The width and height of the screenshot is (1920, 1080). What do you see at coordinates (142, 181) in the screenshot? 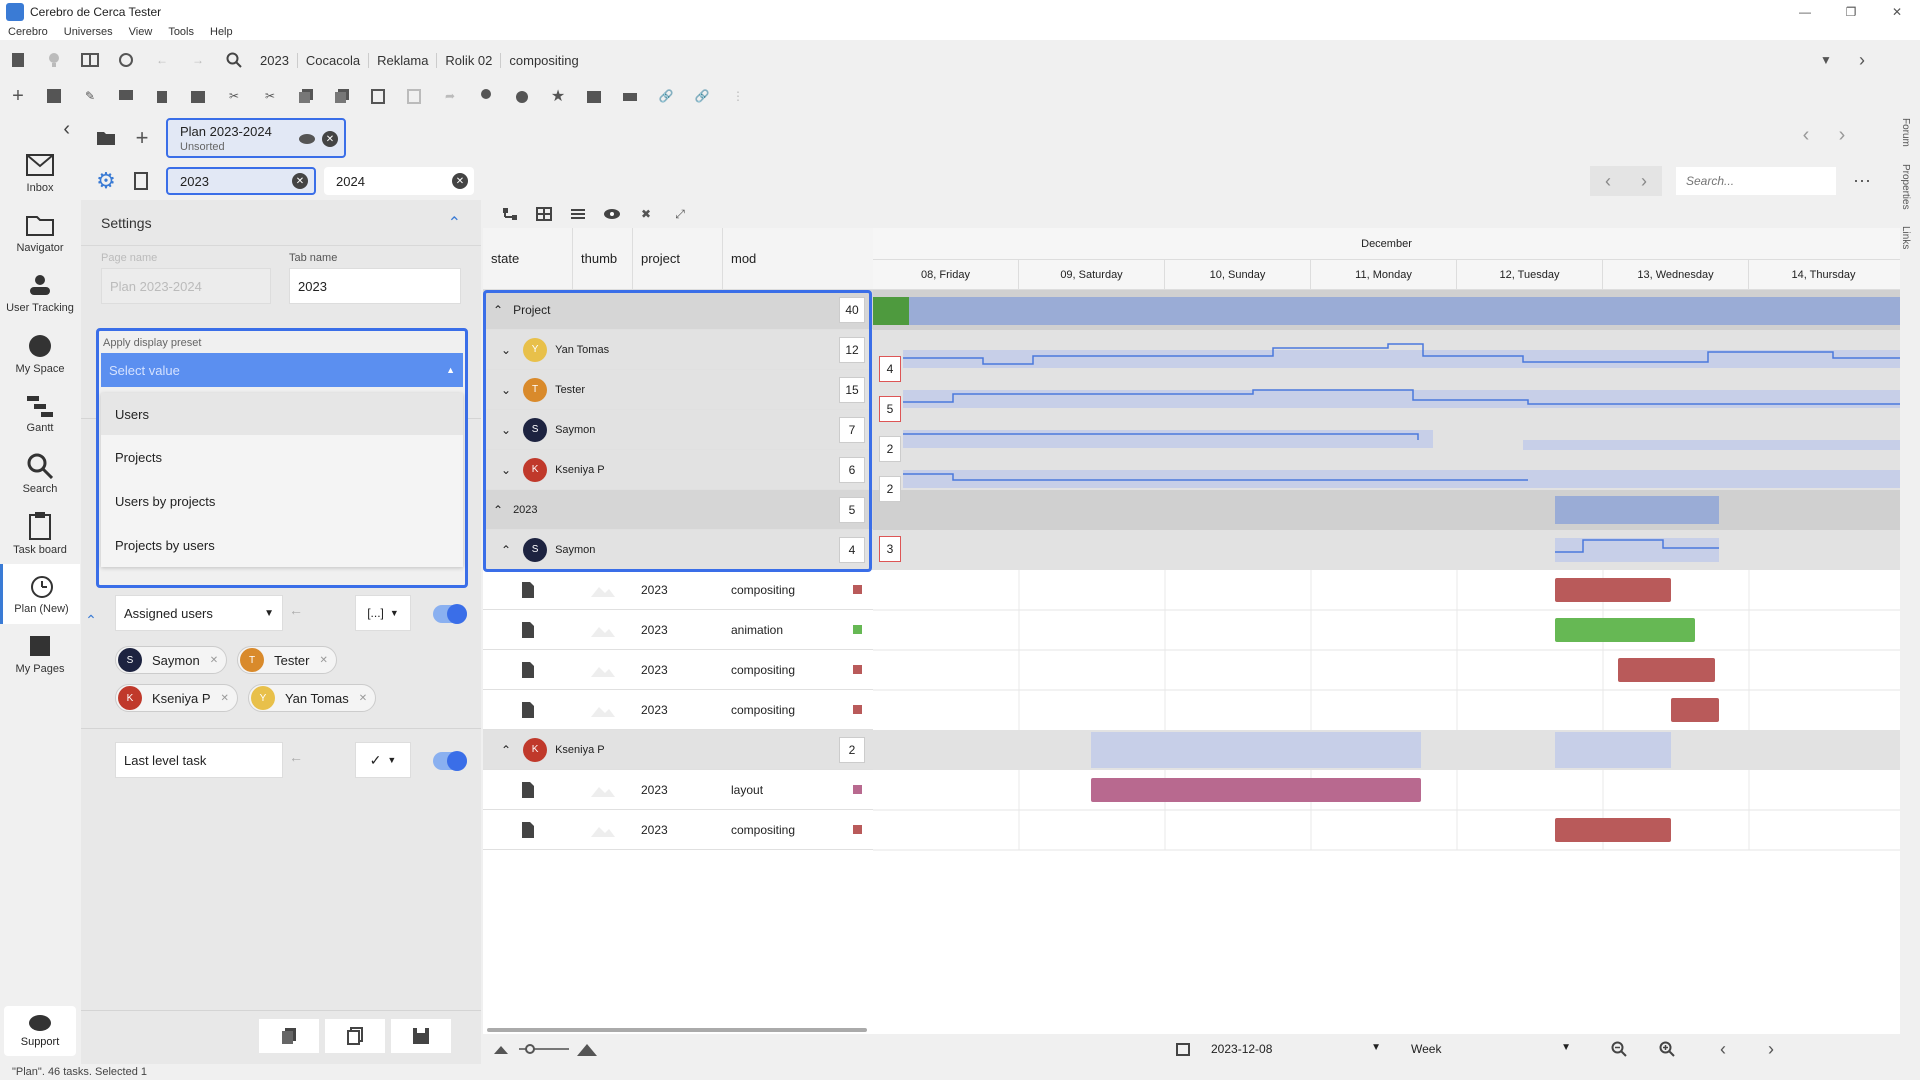
I see `new-page-icon` at bounding box center [142, 181].